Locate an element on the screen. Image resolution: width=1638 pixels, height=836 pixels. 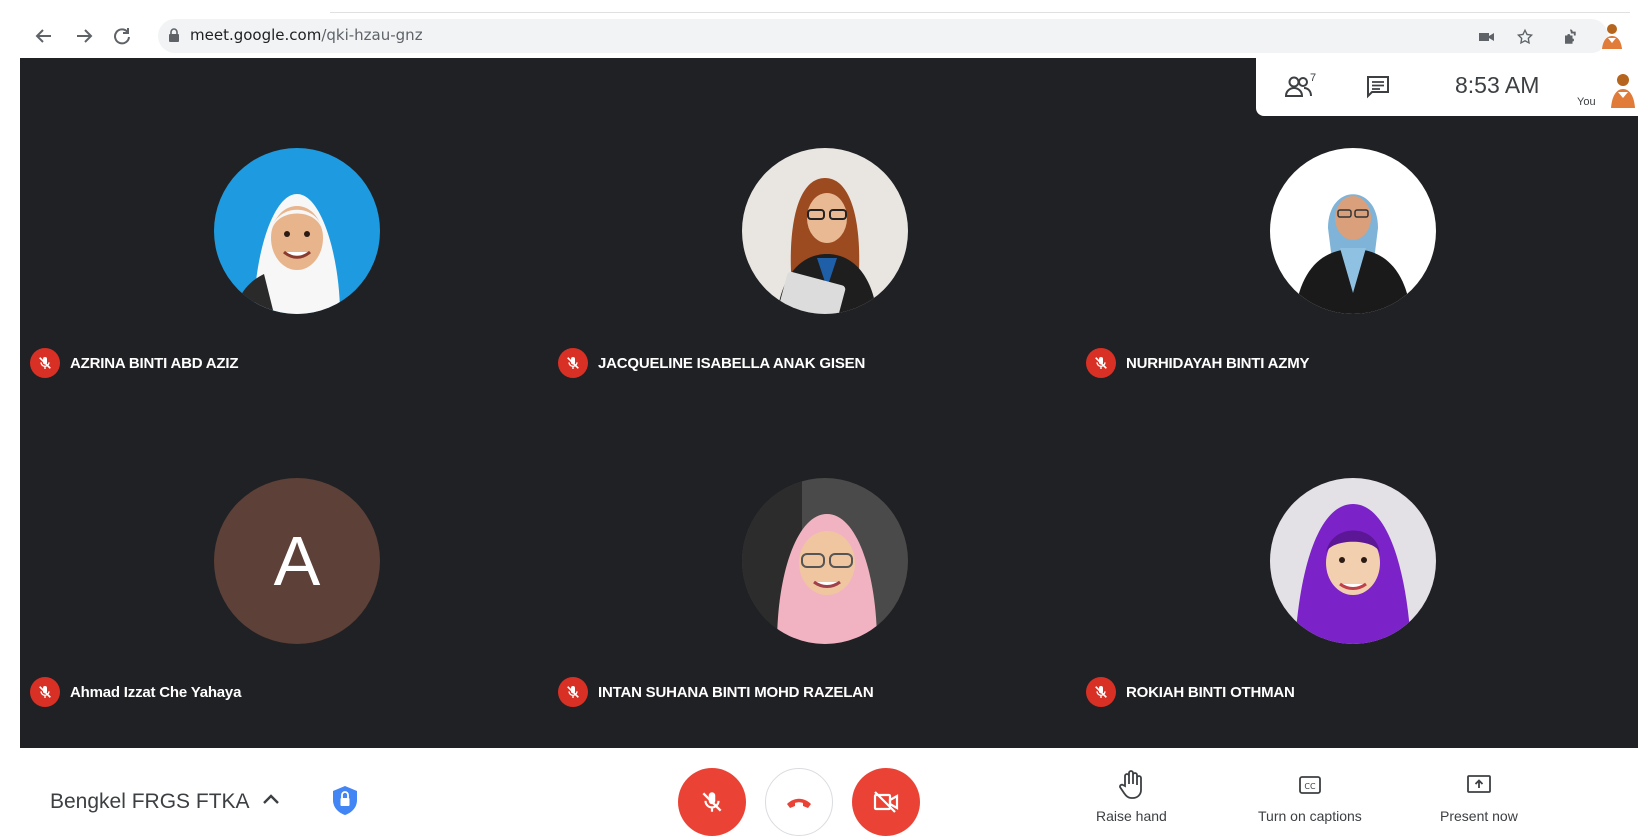
back-arrow-icon is located at coordinates (44, 36).